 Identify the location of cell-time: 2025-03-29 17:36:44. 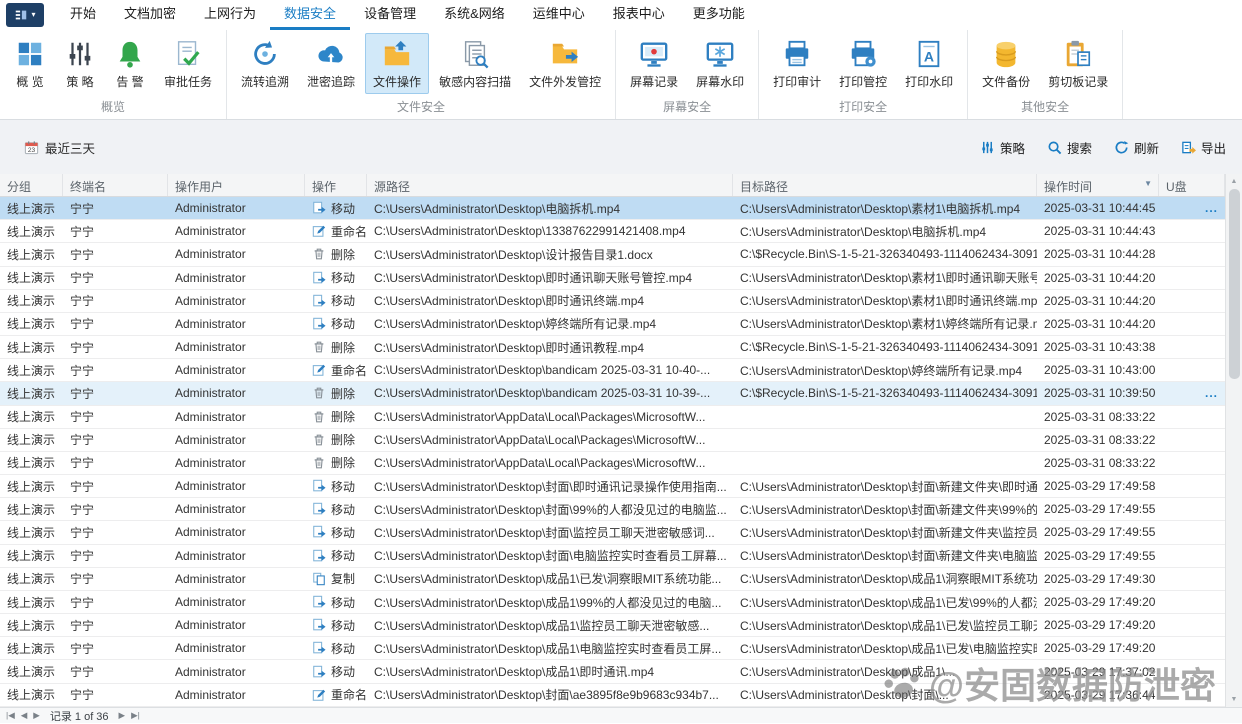
(1100, 694).